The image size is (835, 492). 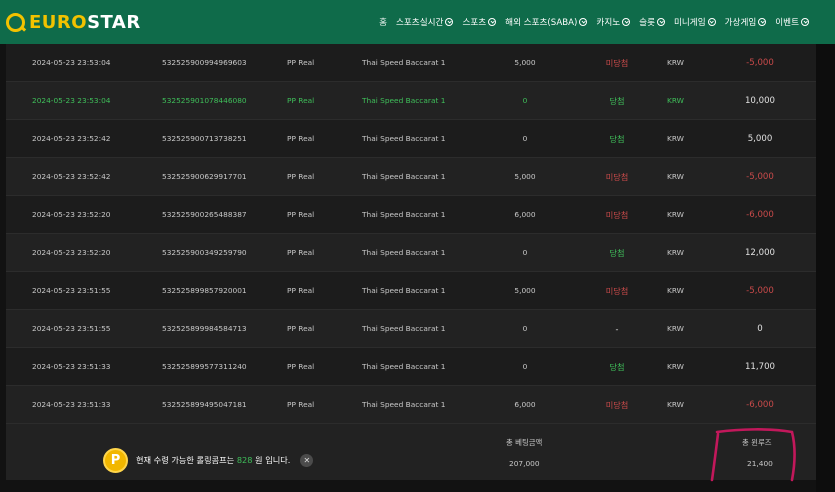 I want to click on nav-item-label: 홈, so click(x=383, y=23).